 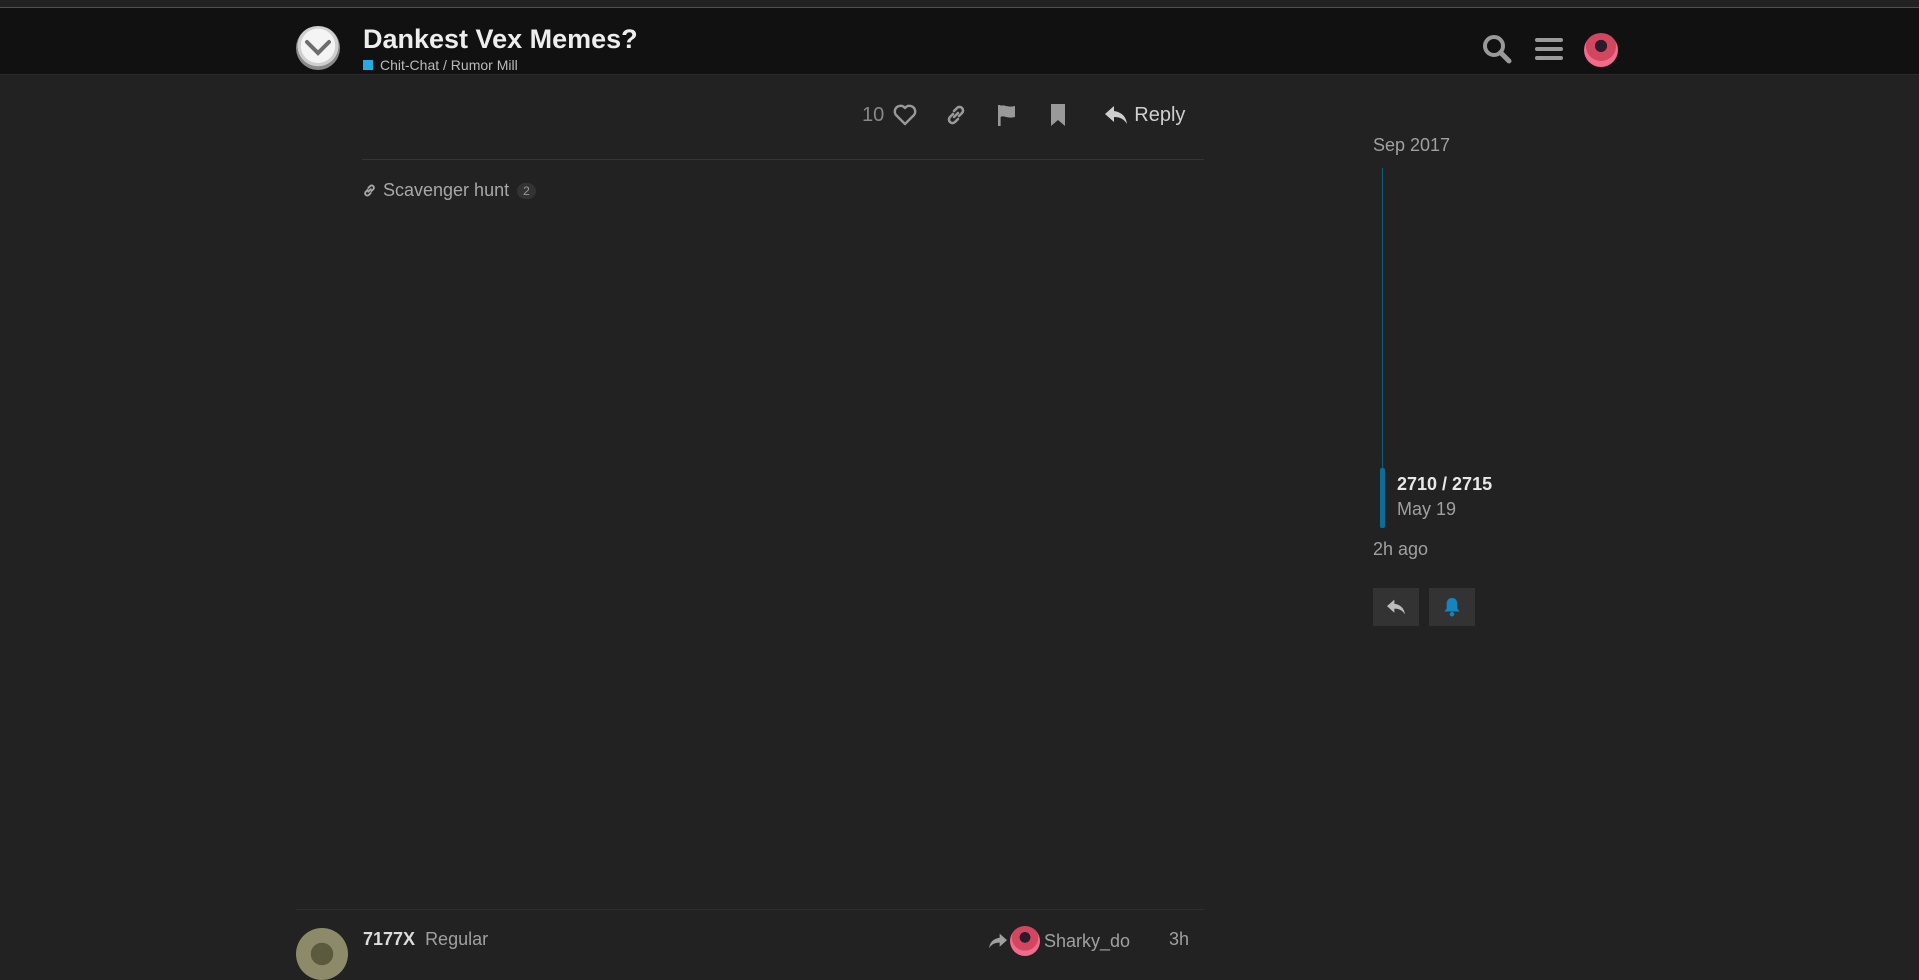 I want to click on current-user-avatar, so click(x=1601, y=50).